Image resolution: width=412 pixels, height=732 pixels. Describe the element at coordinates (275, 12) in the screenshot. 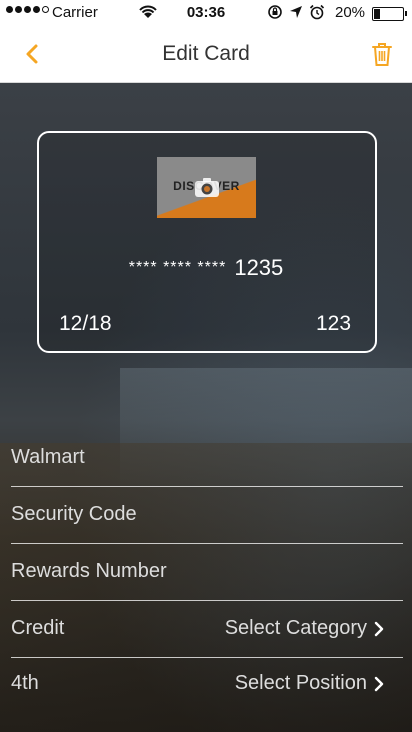

I see `rotation-lock-icon` at that location.